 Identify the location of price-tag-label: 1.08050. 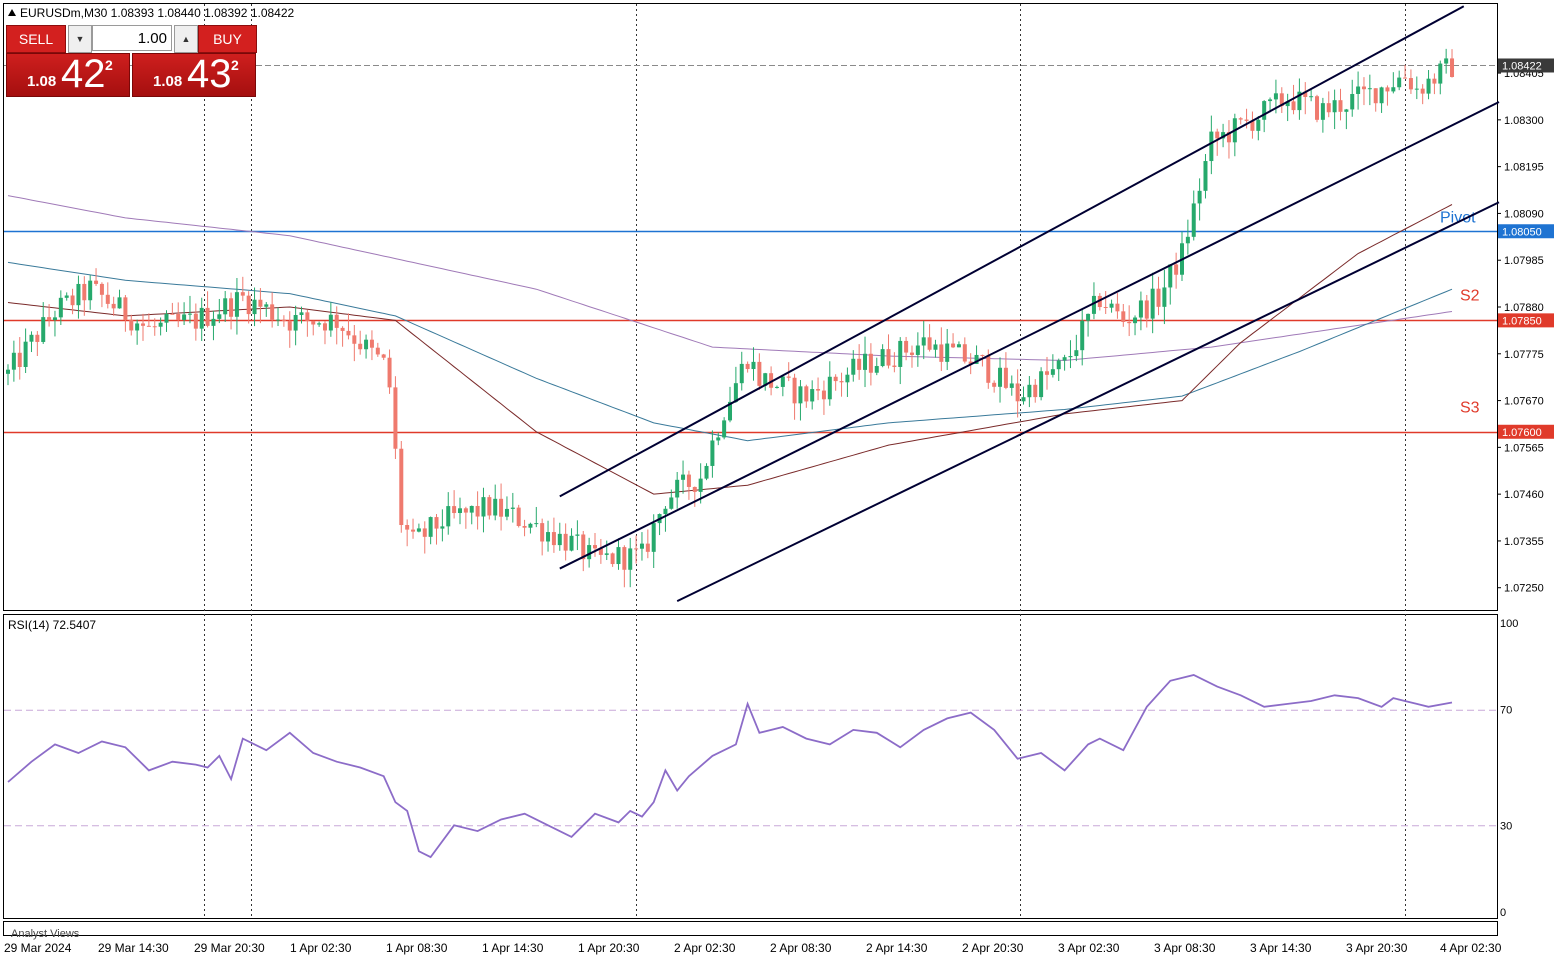
(1522, 232).